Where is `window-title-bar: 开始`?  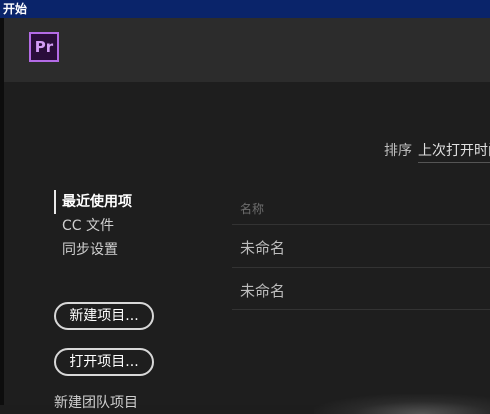 window-title-bar: 开始 is located at coordinates (245, 9).